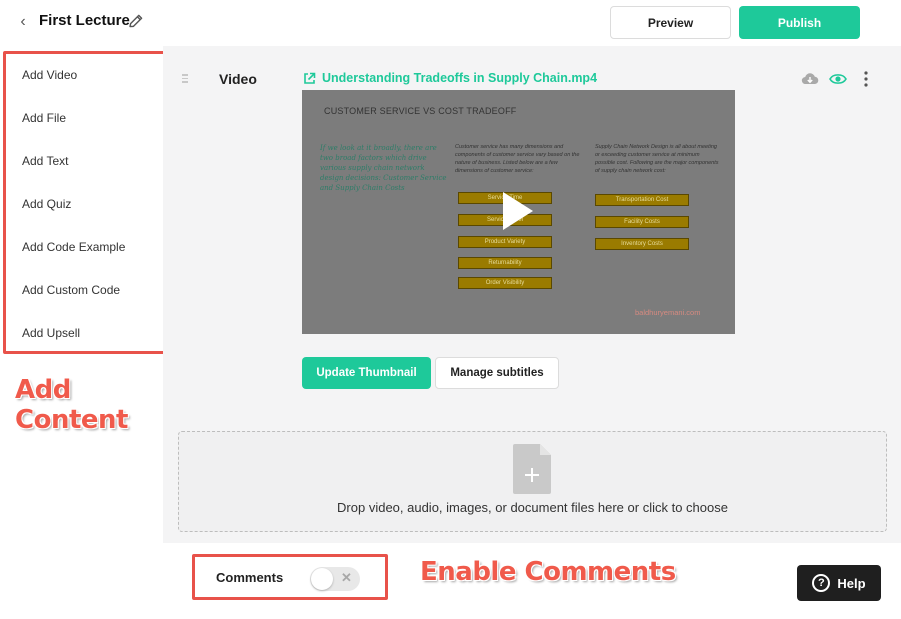  Describe the element at coordinates (799, 22) in the screenshot. I see `publish-button: Publish` at that location.